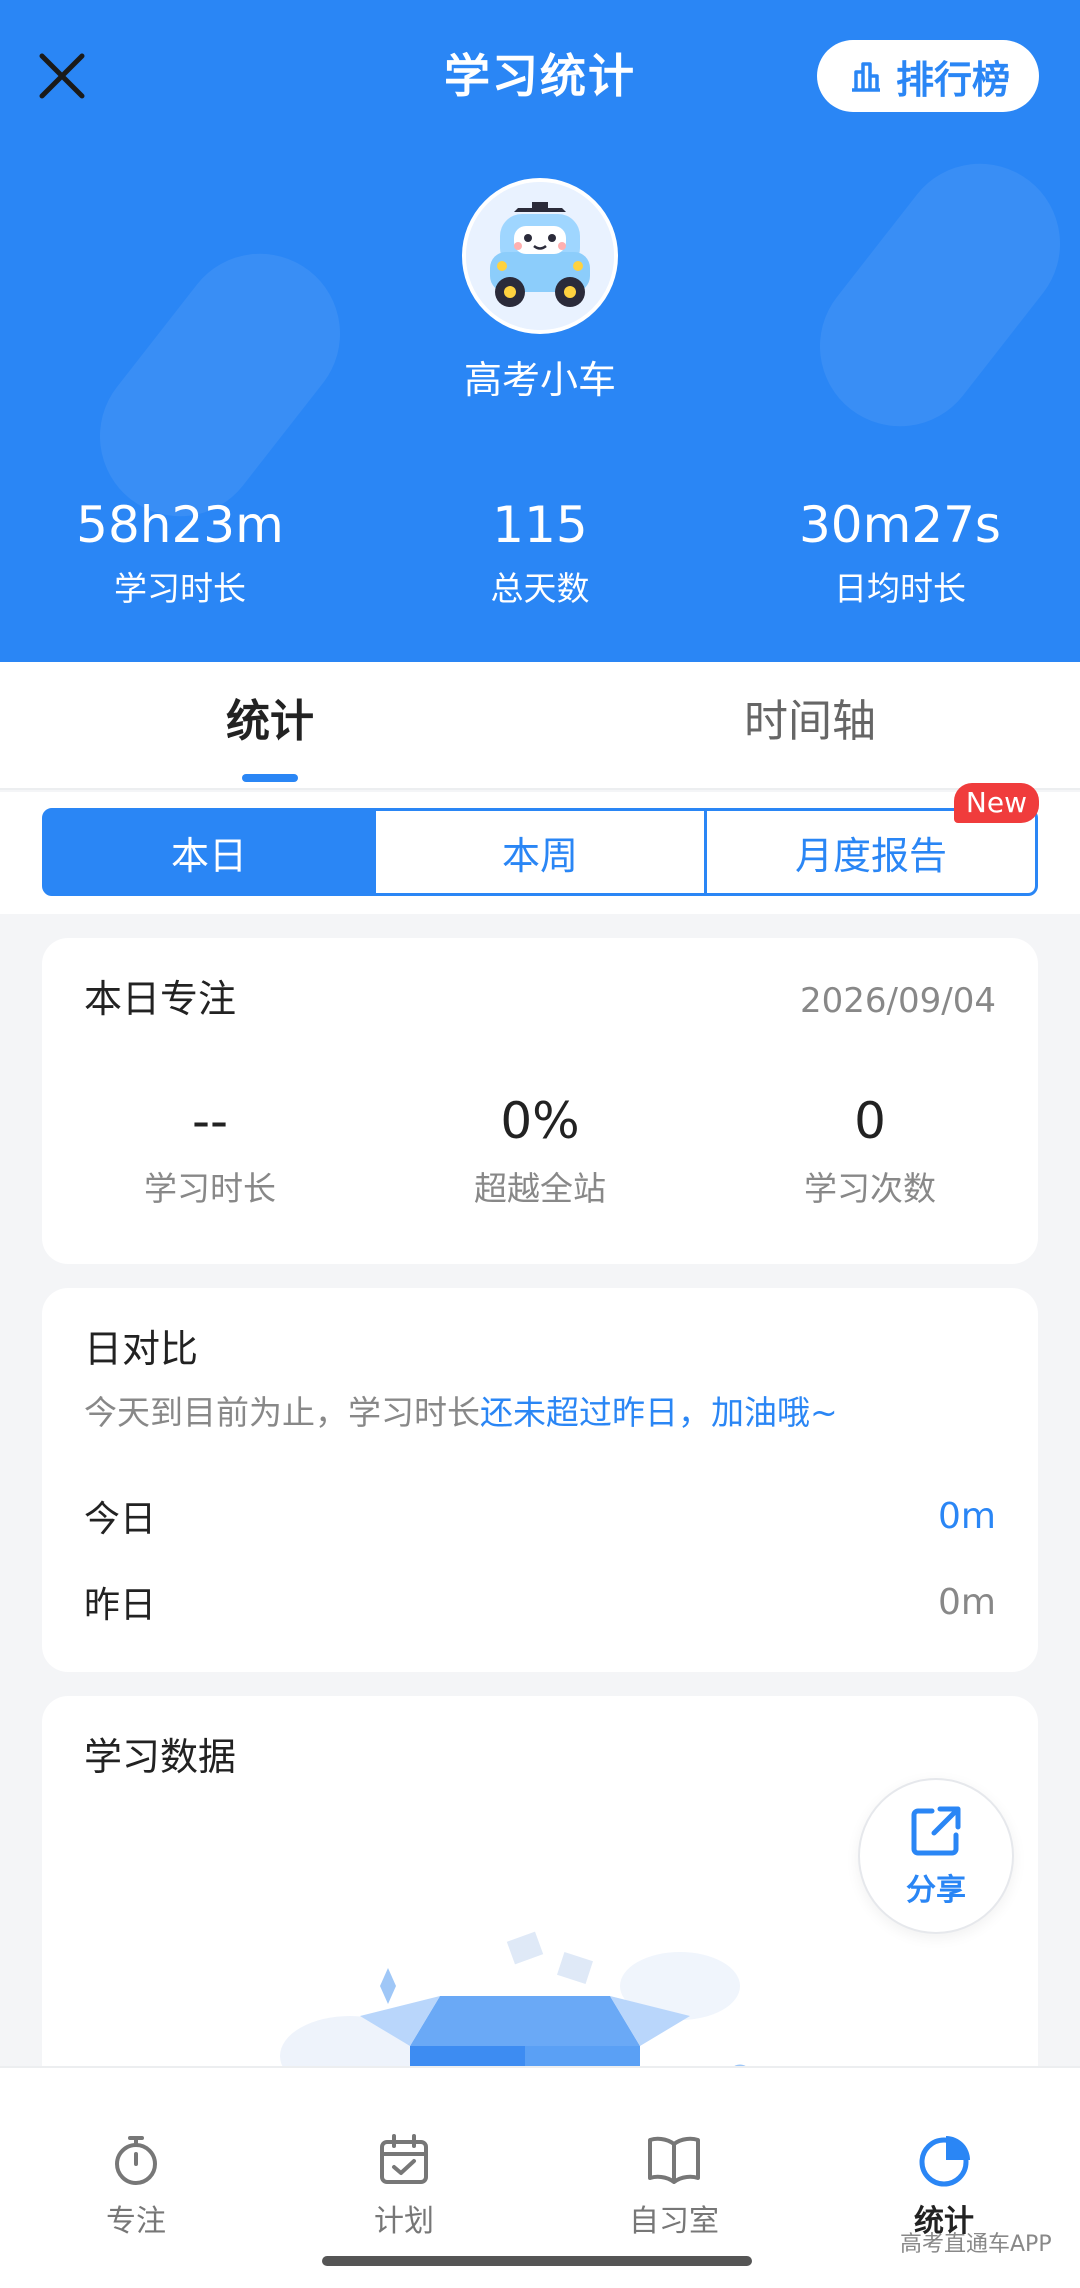 The image size is (1080, 2288). I want to click on segment-week: 本周, so click(541, 852).